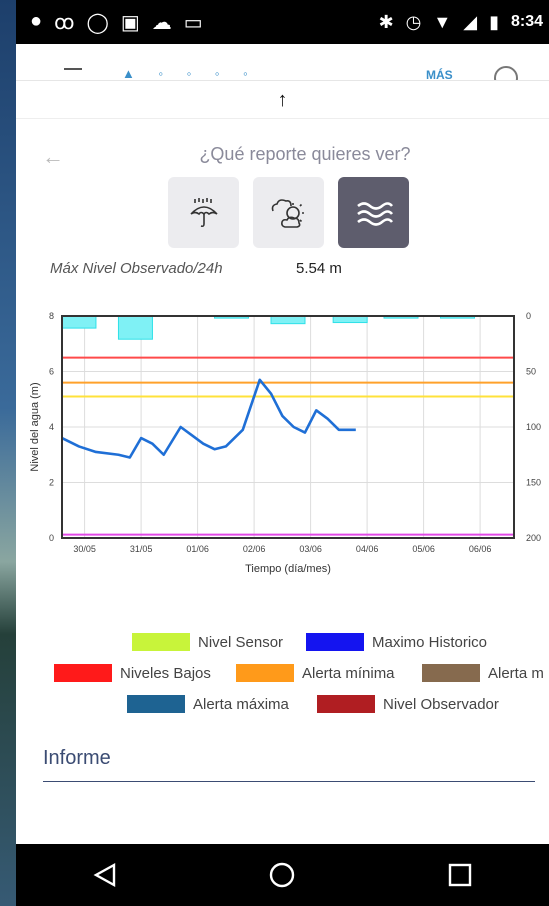 The height and width of the screenshot is (906, 549). Describe the element at coordinates (441, 704) in the screenshot. I see `legend-label: Nivel Observador` at that location.